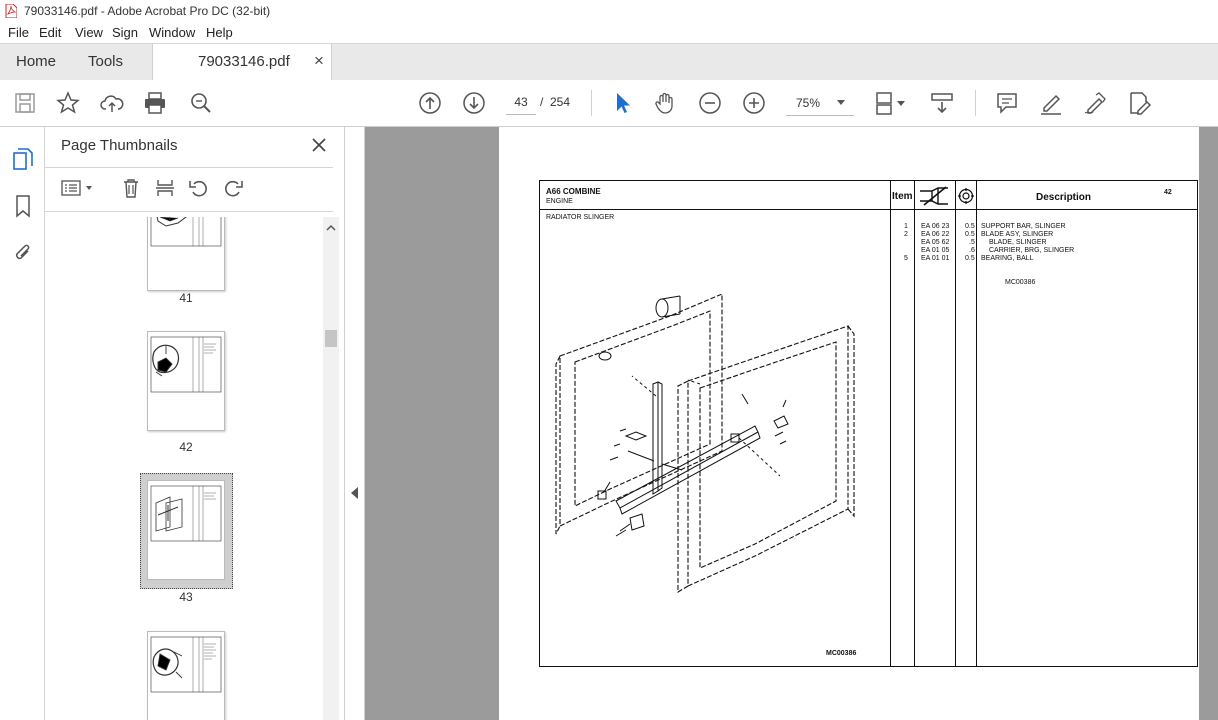 The image size is (1218, 720). I want to click on acrobat-icon, so click(11, 11).